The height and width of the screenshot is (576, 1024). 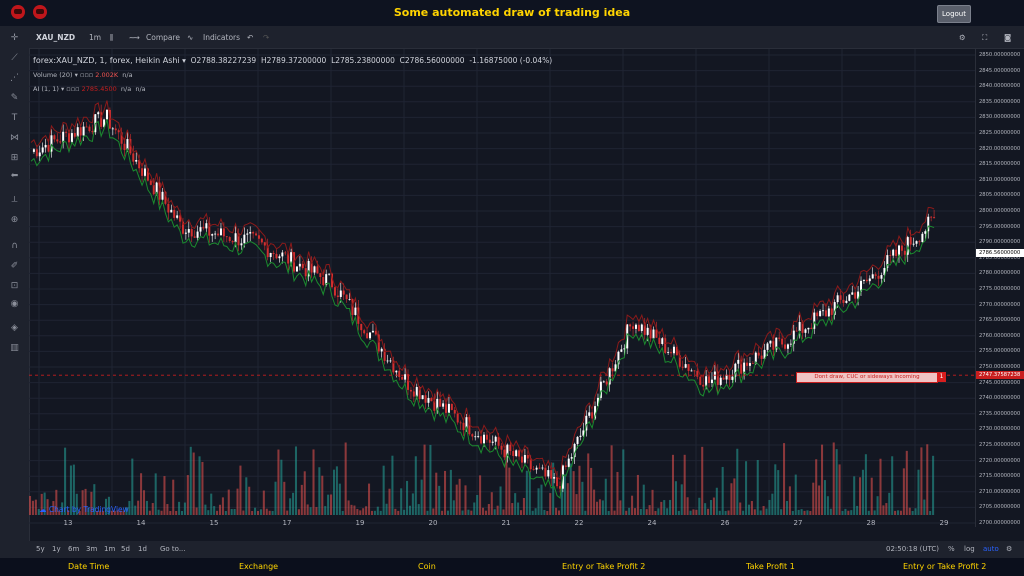 I want to click on zoom-icon: ⊕, so click(x=14, y=220).